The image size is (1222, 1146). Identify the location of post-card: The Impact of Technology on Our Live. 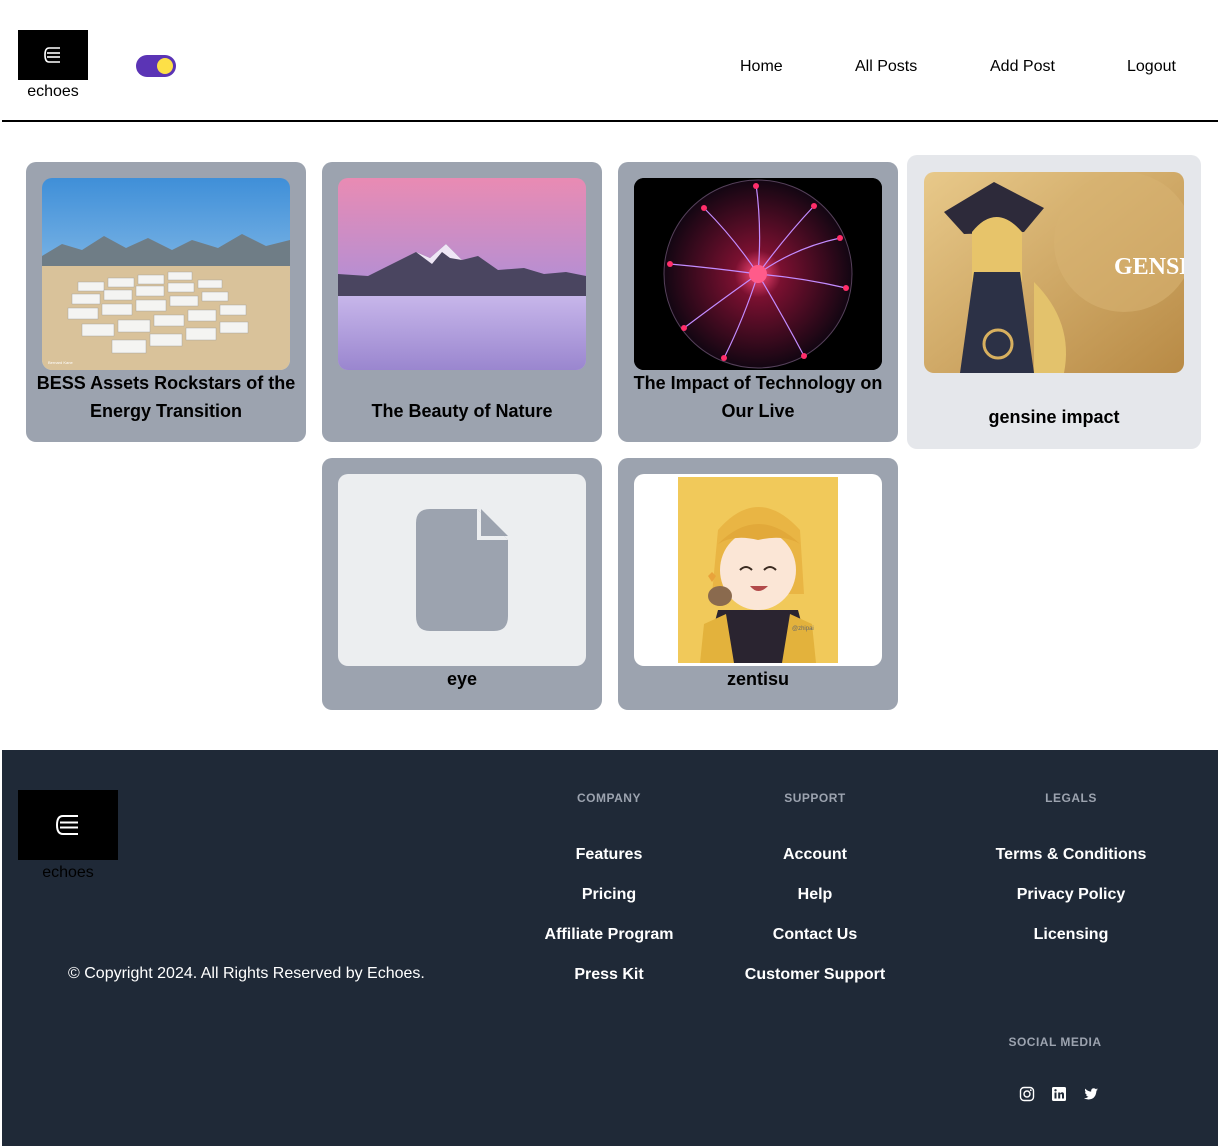
(758, 302).